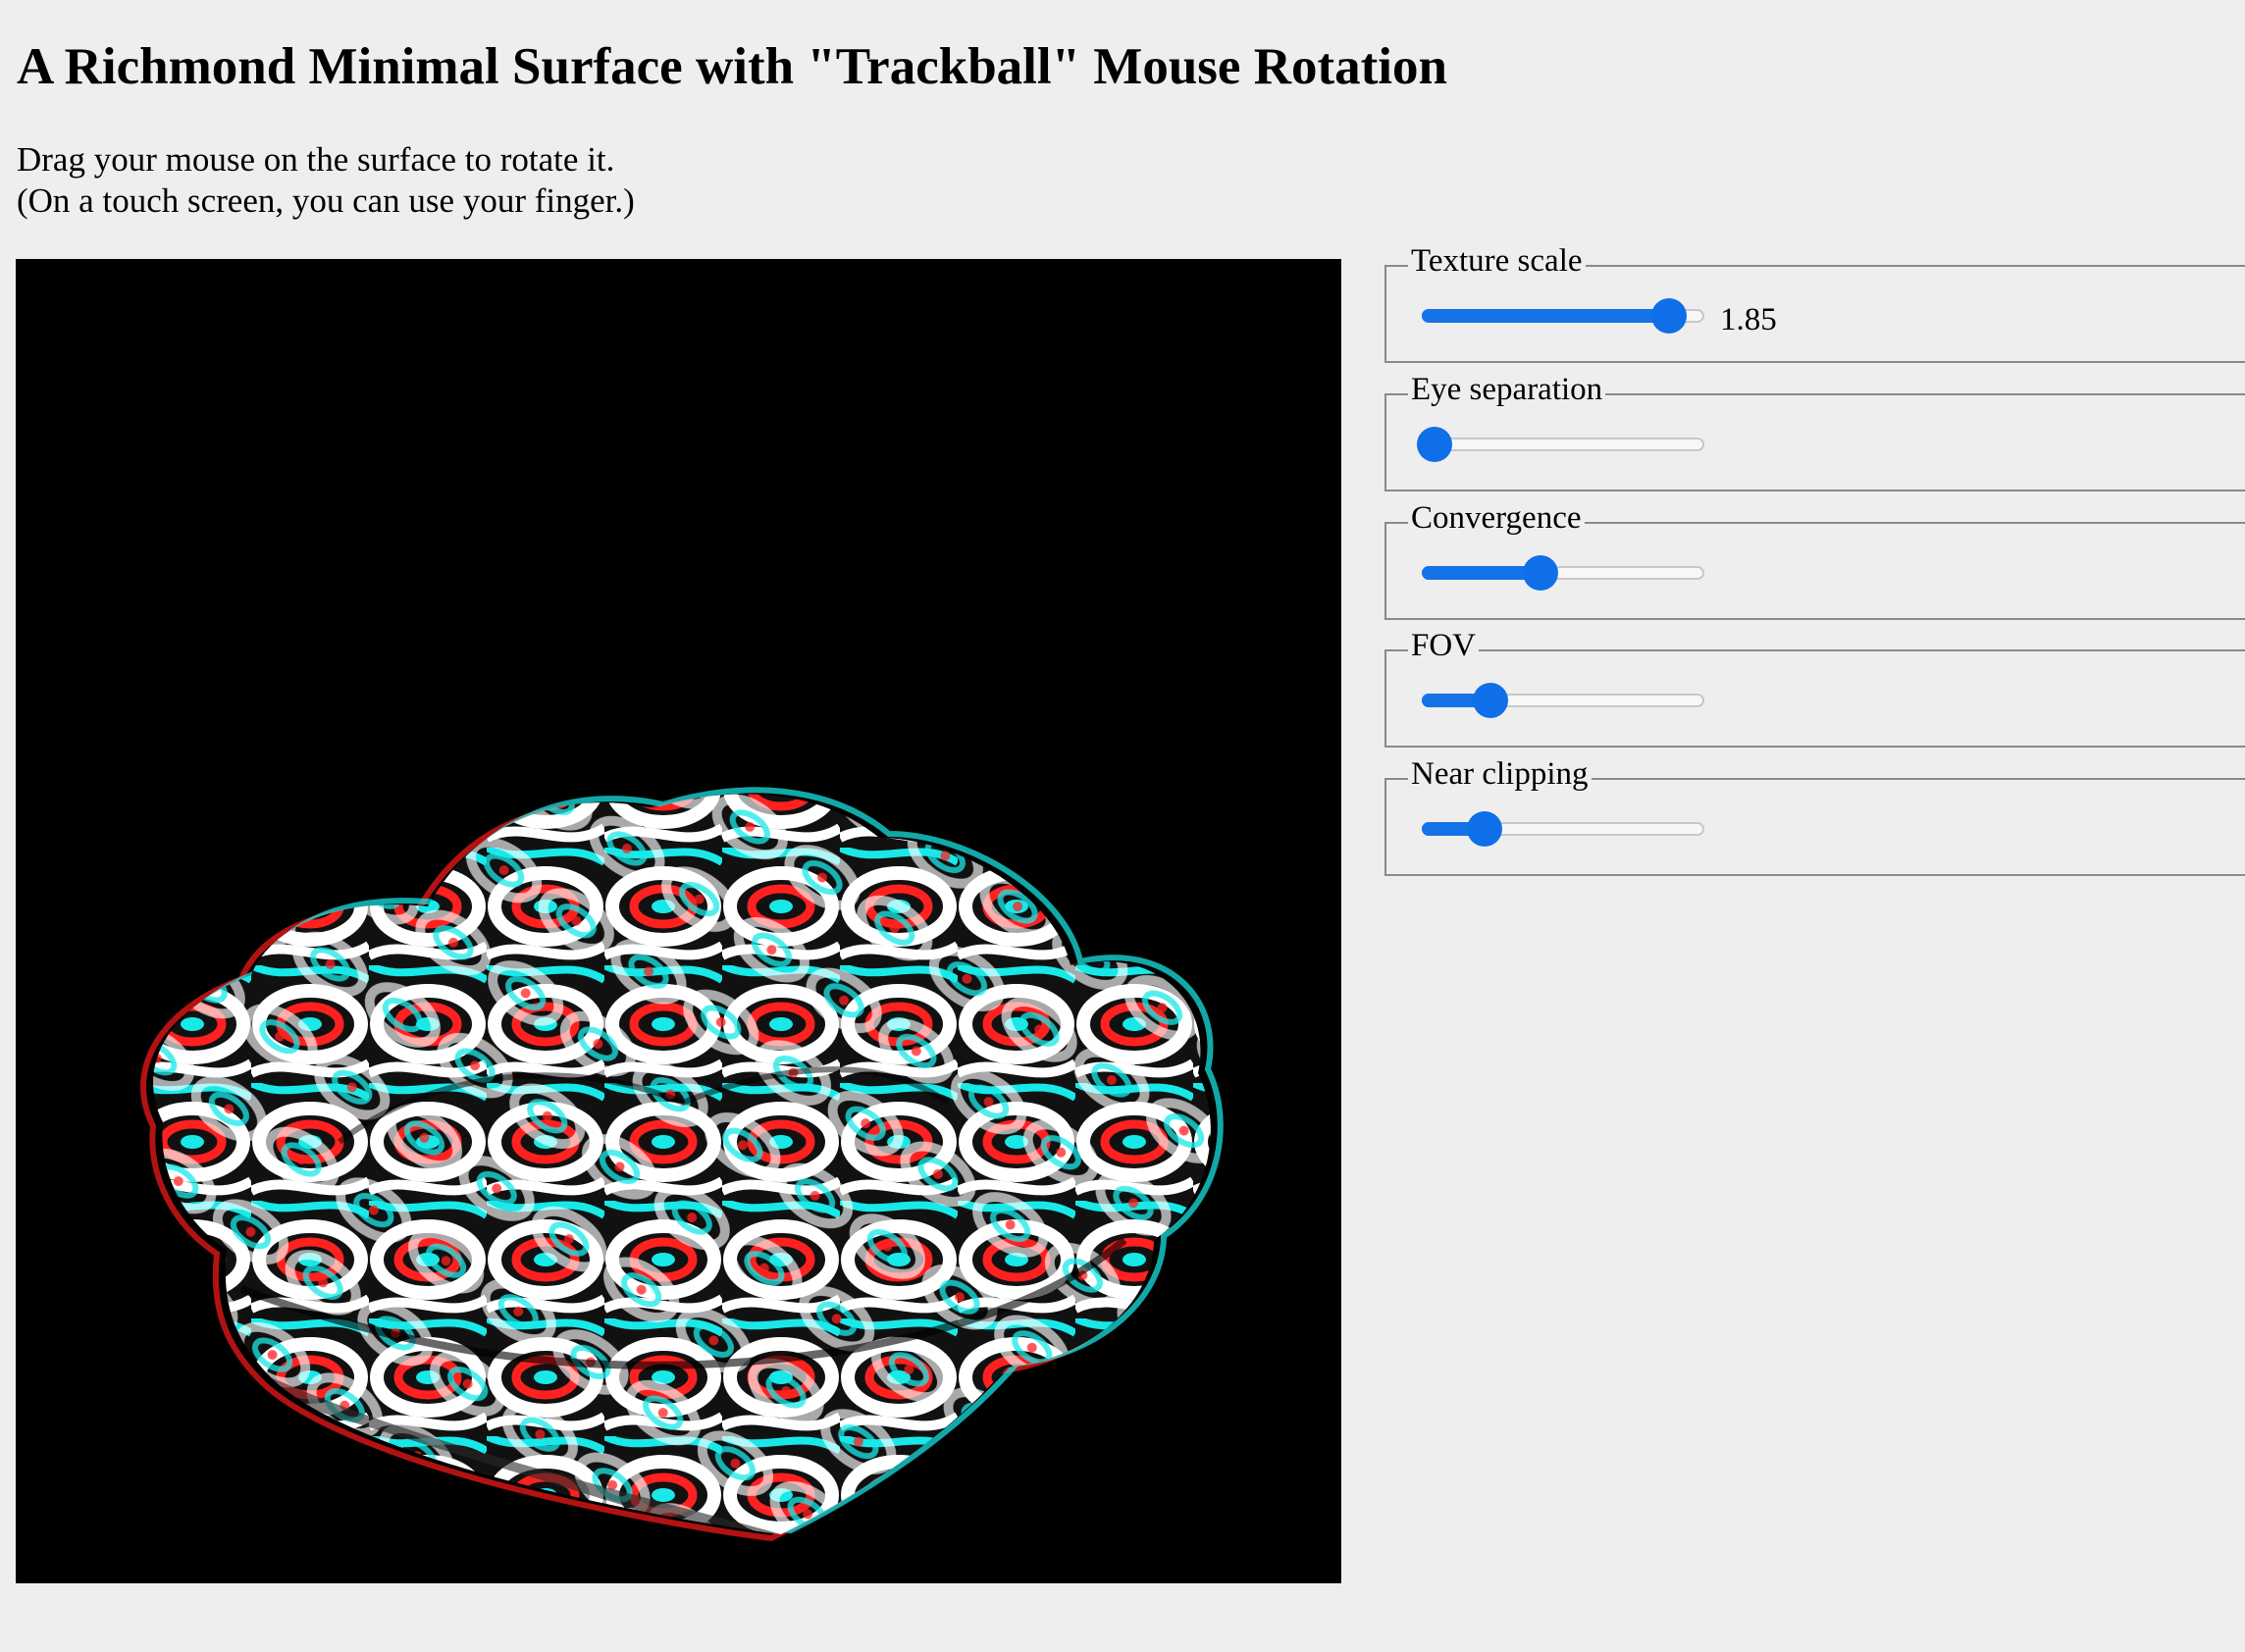 The width and height of the screenshot is (2245, 1652). Describe the element at coordinates (1669, 316) in the screenshot. I see `texture-scale-slider-thumb` at that location.